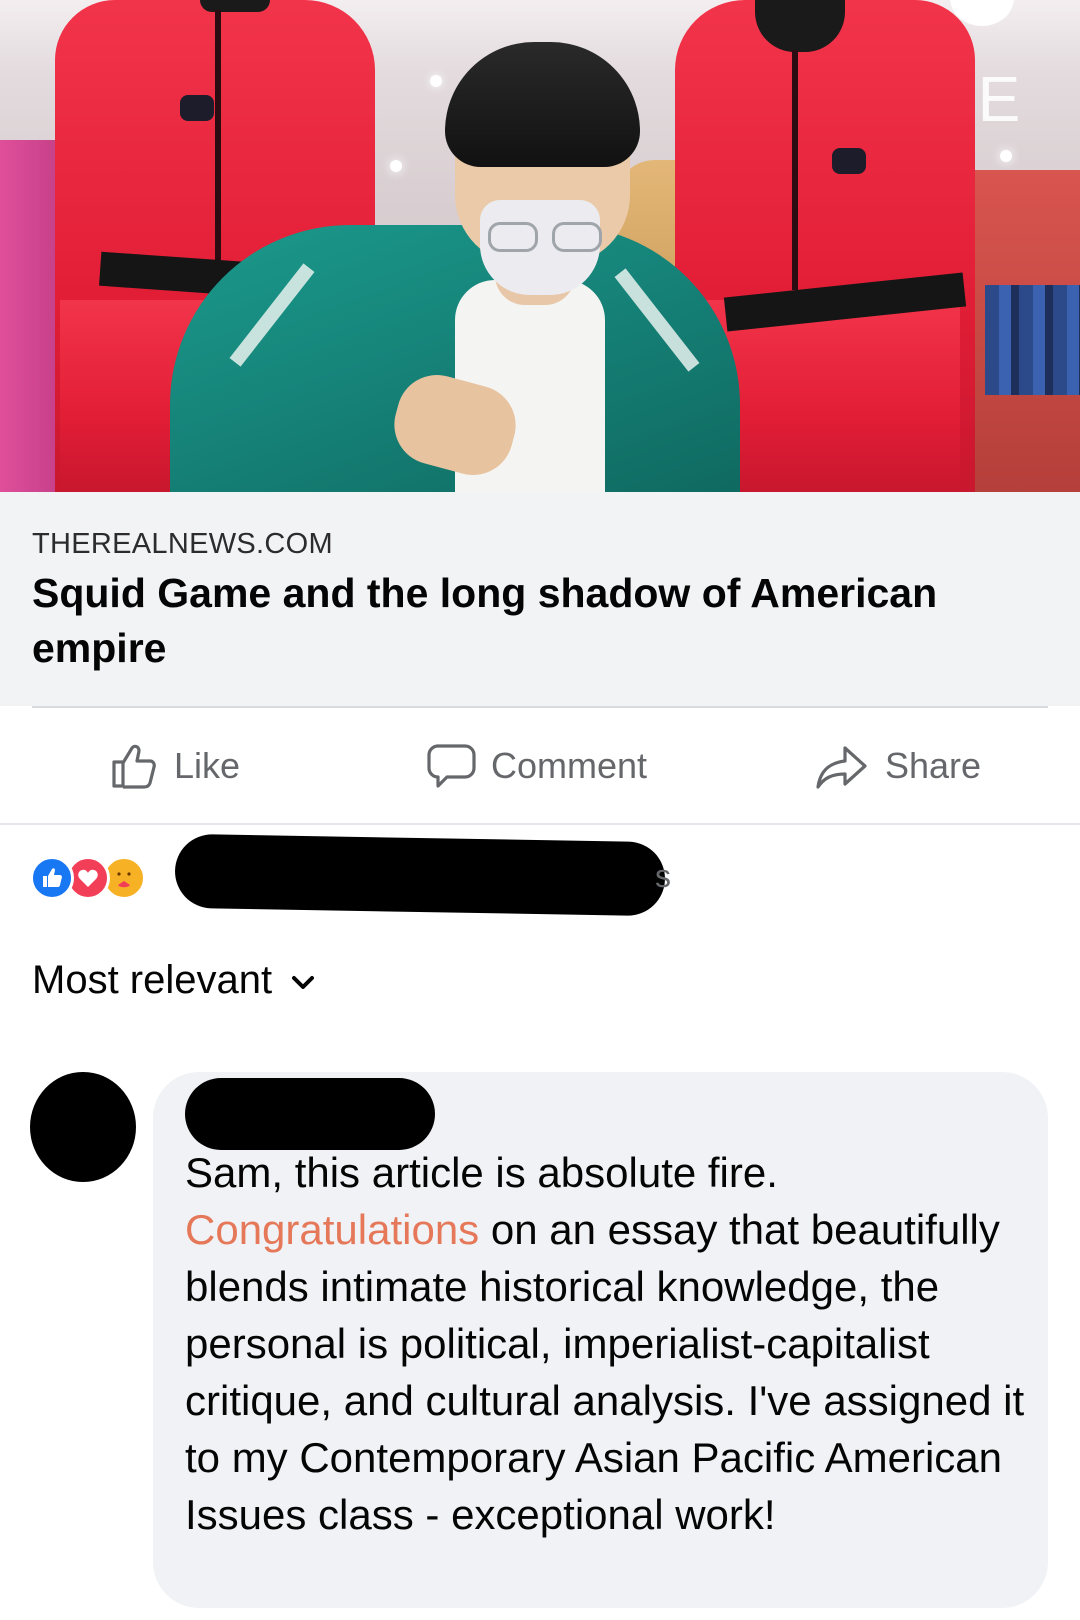 This screenshot has width=1080, height=1620. I want to click on speech-bubble-icon, so click(451, 766).